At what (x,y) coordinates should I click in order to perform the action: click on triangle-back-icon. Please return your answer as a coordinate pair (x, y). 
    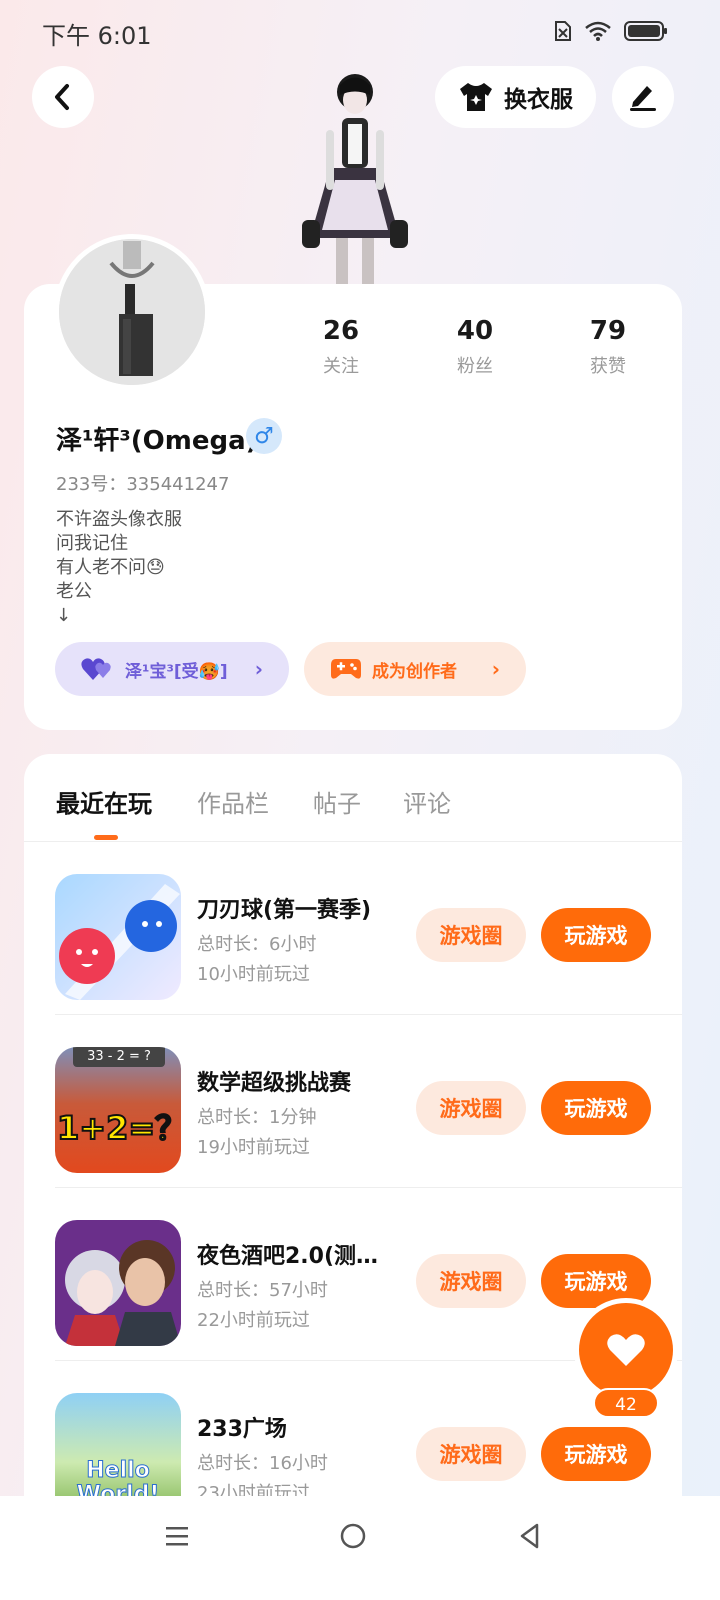
    Looking at the image, I should click on (529, 1536).